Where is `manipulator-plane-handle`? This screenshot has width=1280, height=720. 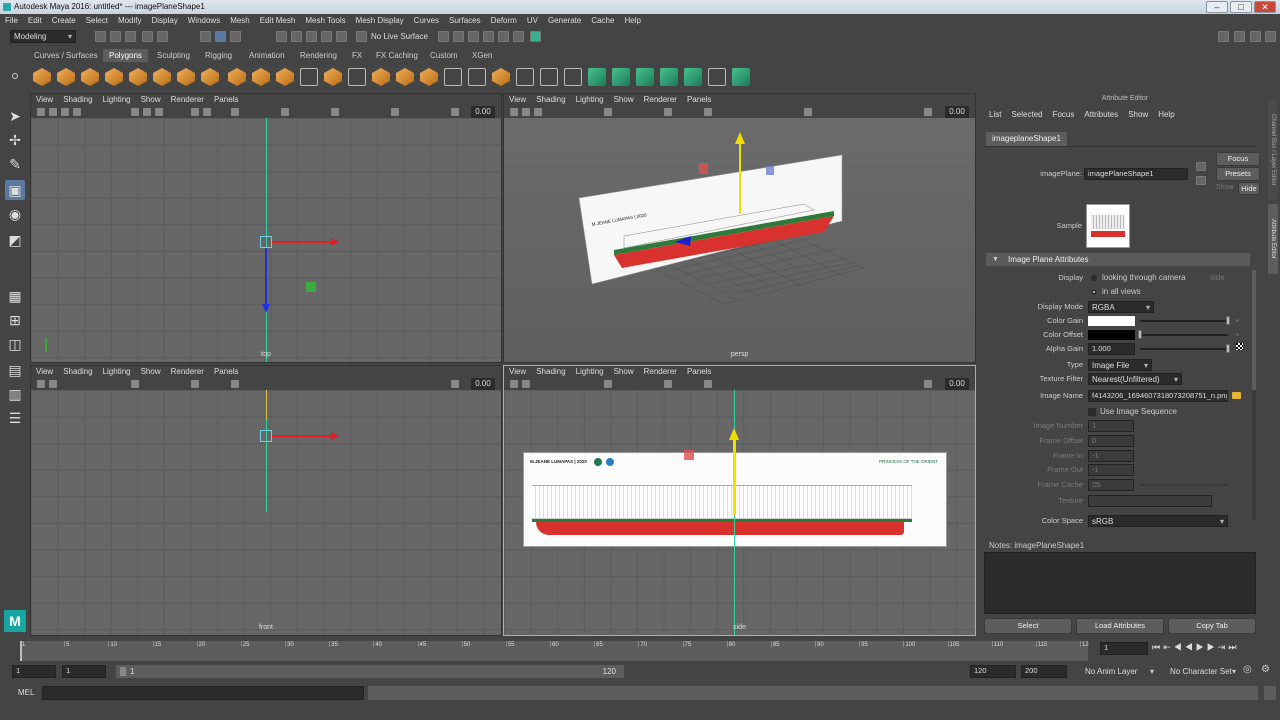 manipulator-plane-handle is located at coordinates (311, 287).